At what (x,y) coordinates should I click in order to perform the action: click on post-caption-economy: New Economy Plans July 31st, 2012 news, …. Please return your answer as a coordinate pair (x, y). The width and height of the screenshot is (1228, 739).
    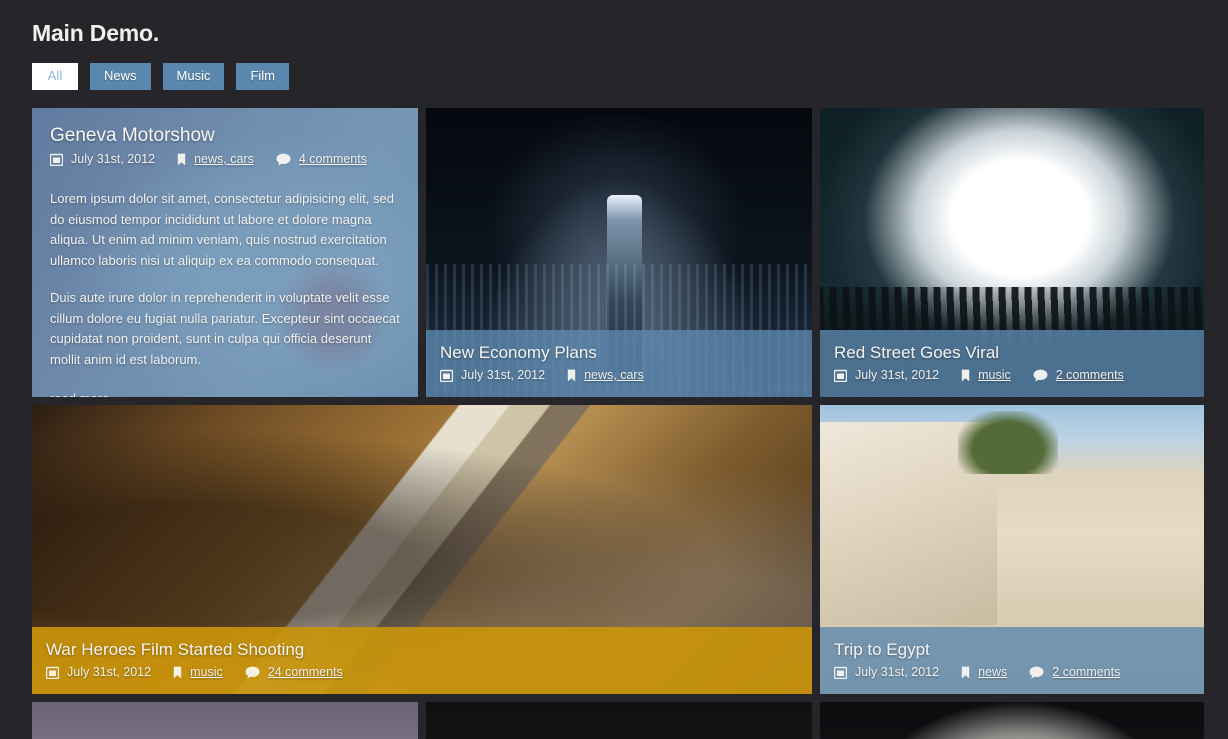
    Looking at the image, I should click on (619, 363).